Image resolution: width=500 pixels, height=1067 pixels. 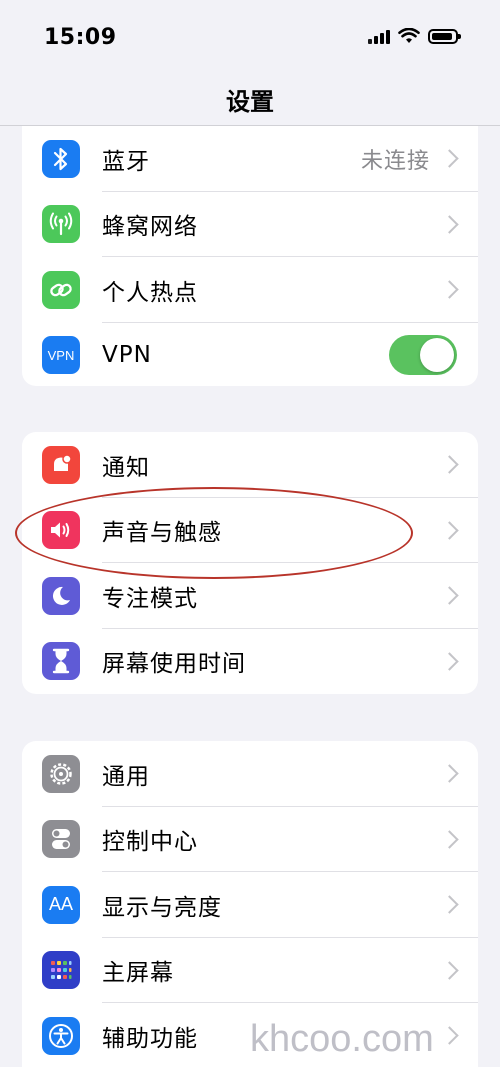 I want to click on row-label: VPN, so click(x=127, y=355).